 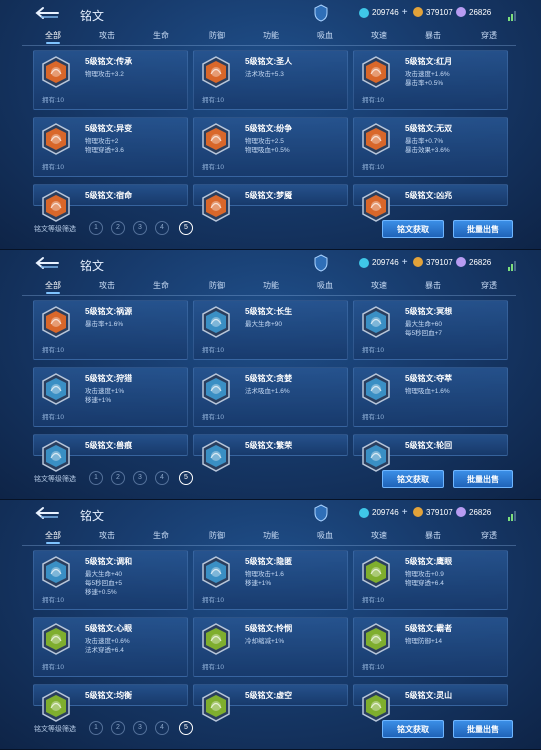 What do you see at coordinates (430, 647) in the screenshot?
I see `rune-card: 5级铭文:霸者 物理防御+14 拥有:10` at bounding box center [430, 647].